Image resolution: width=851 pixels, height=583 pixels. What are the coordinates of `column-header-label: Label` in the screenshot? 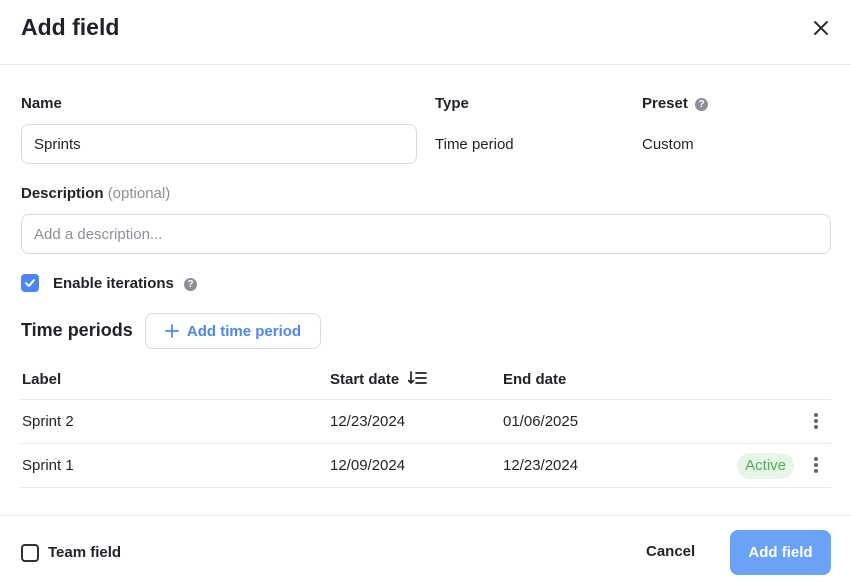 It's located at (41, 379).